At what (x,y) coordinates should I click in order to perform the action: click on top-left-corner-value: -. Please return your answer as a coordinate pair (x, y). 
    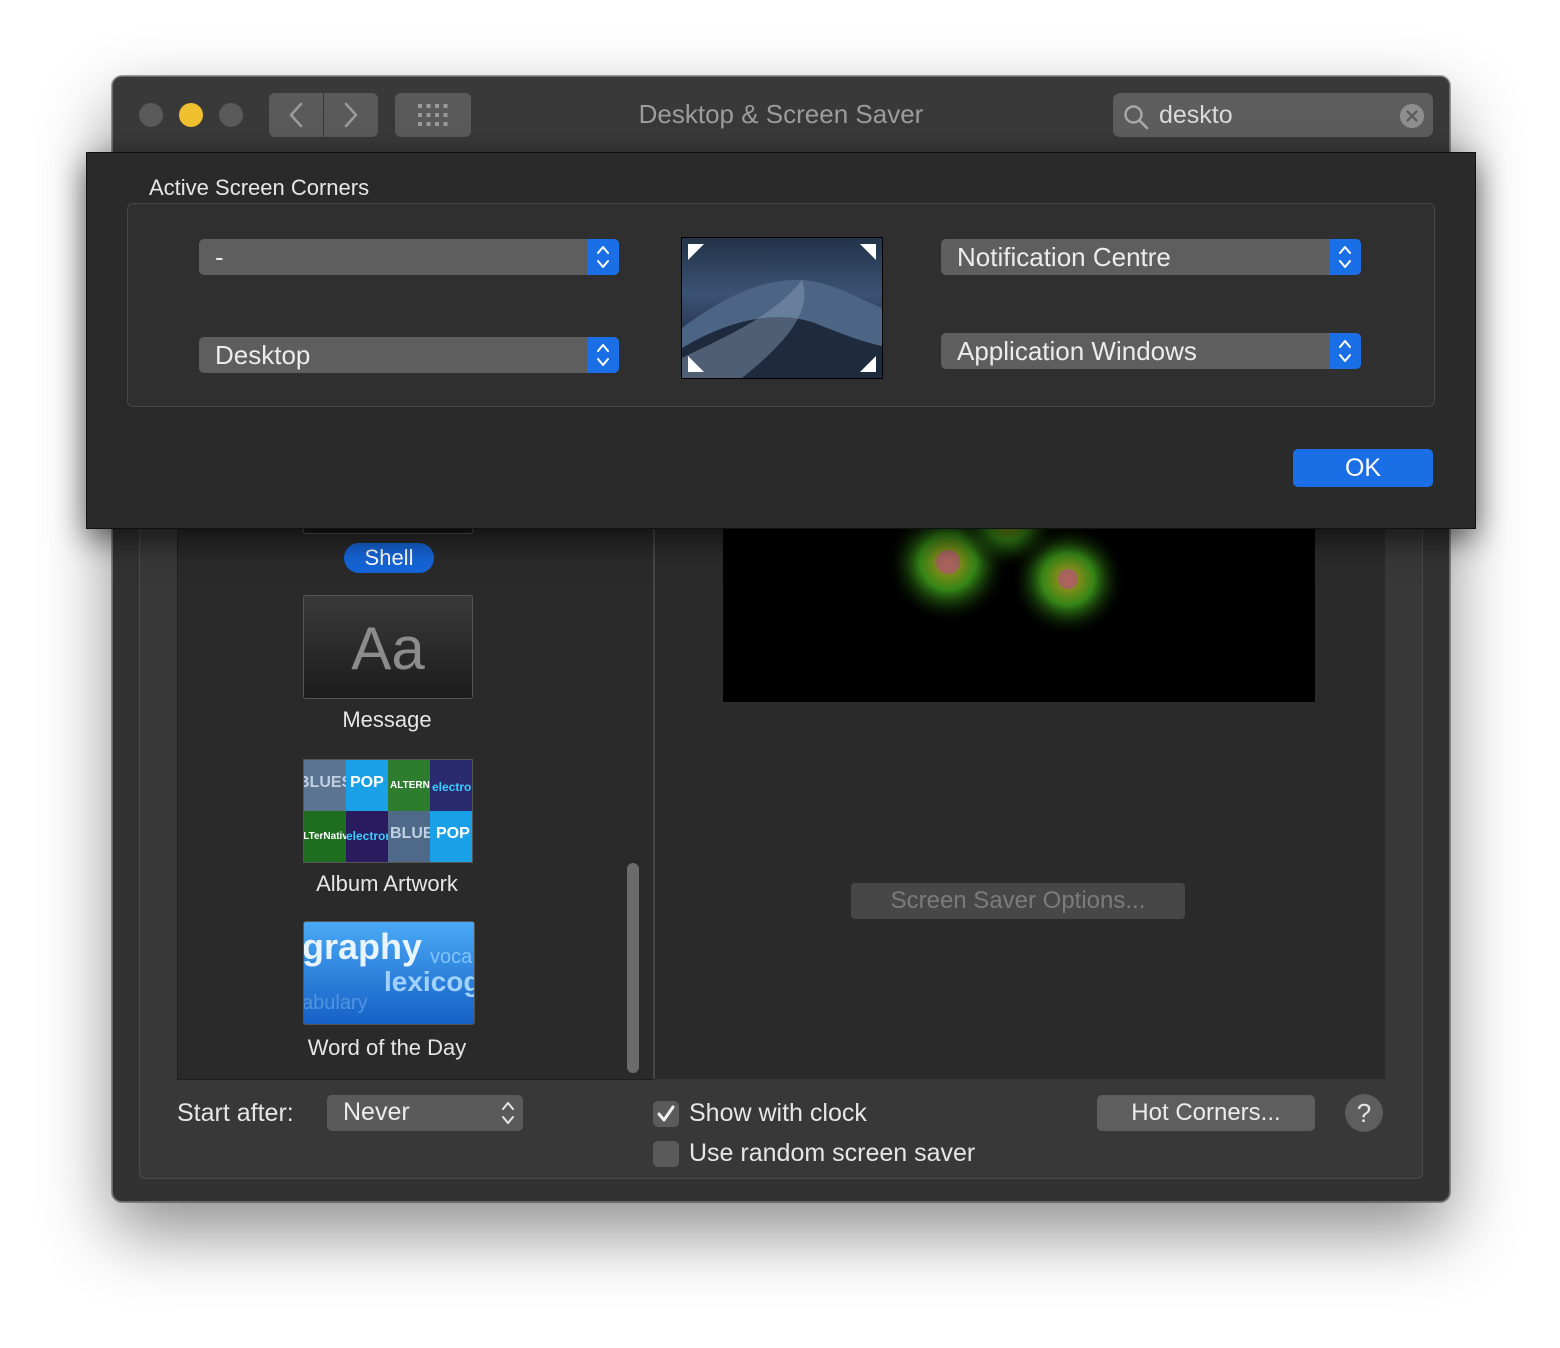
    Looking at the image, I should click on (219, 257).